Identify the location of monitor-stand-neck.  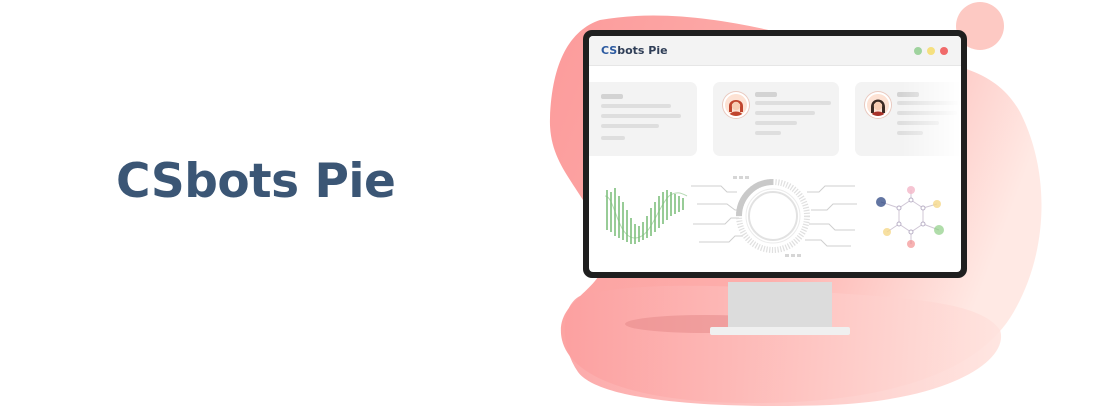
(780, 306).